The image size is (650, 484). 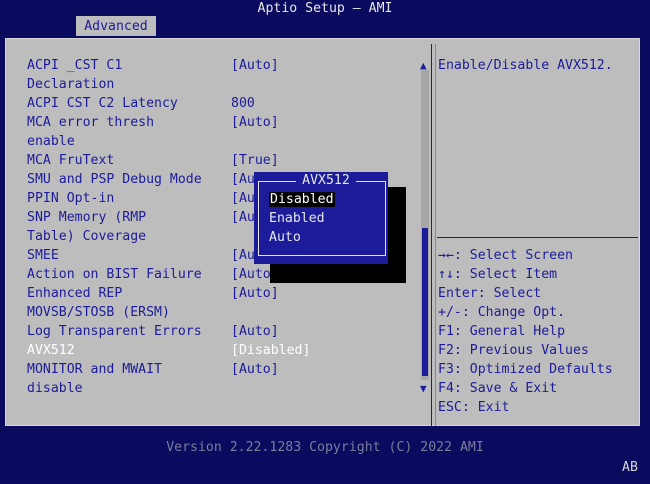 I want to click on help-key-select-item: ↑↓: Select Item, so click(x=498, y=274).